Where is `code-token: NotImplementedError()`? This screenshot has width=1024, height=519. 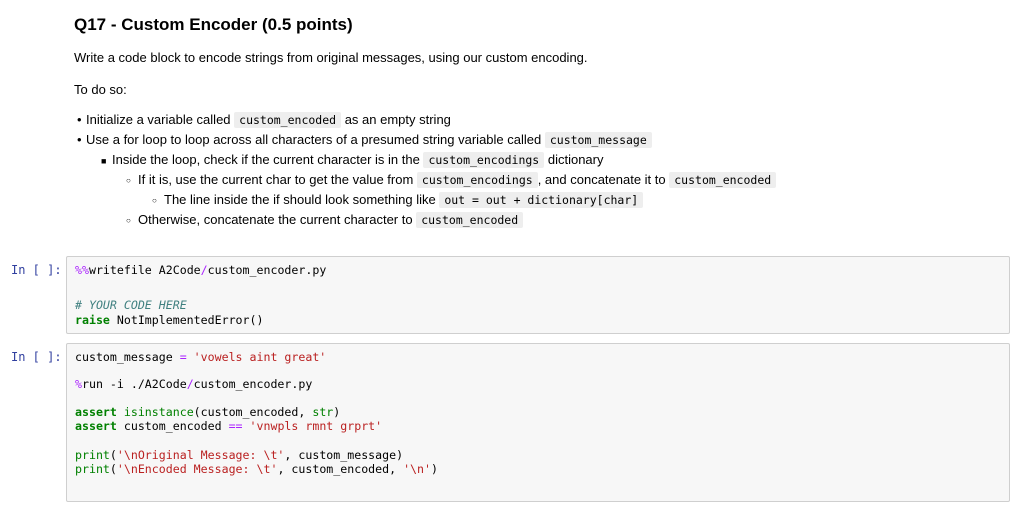
code-token: NotImplementedError() is located at coordinates (186, 320).